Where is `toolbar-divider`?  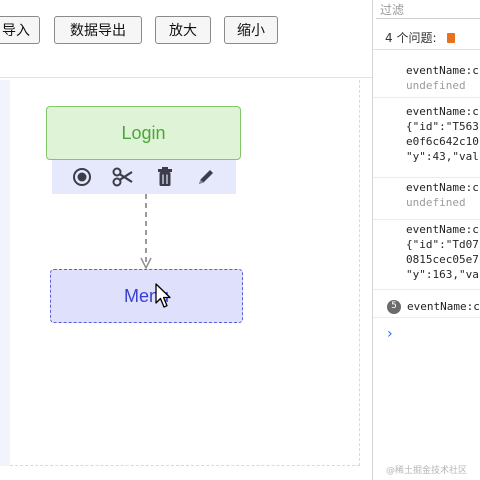 toolbar-divider is located at coordinates (186, 77).